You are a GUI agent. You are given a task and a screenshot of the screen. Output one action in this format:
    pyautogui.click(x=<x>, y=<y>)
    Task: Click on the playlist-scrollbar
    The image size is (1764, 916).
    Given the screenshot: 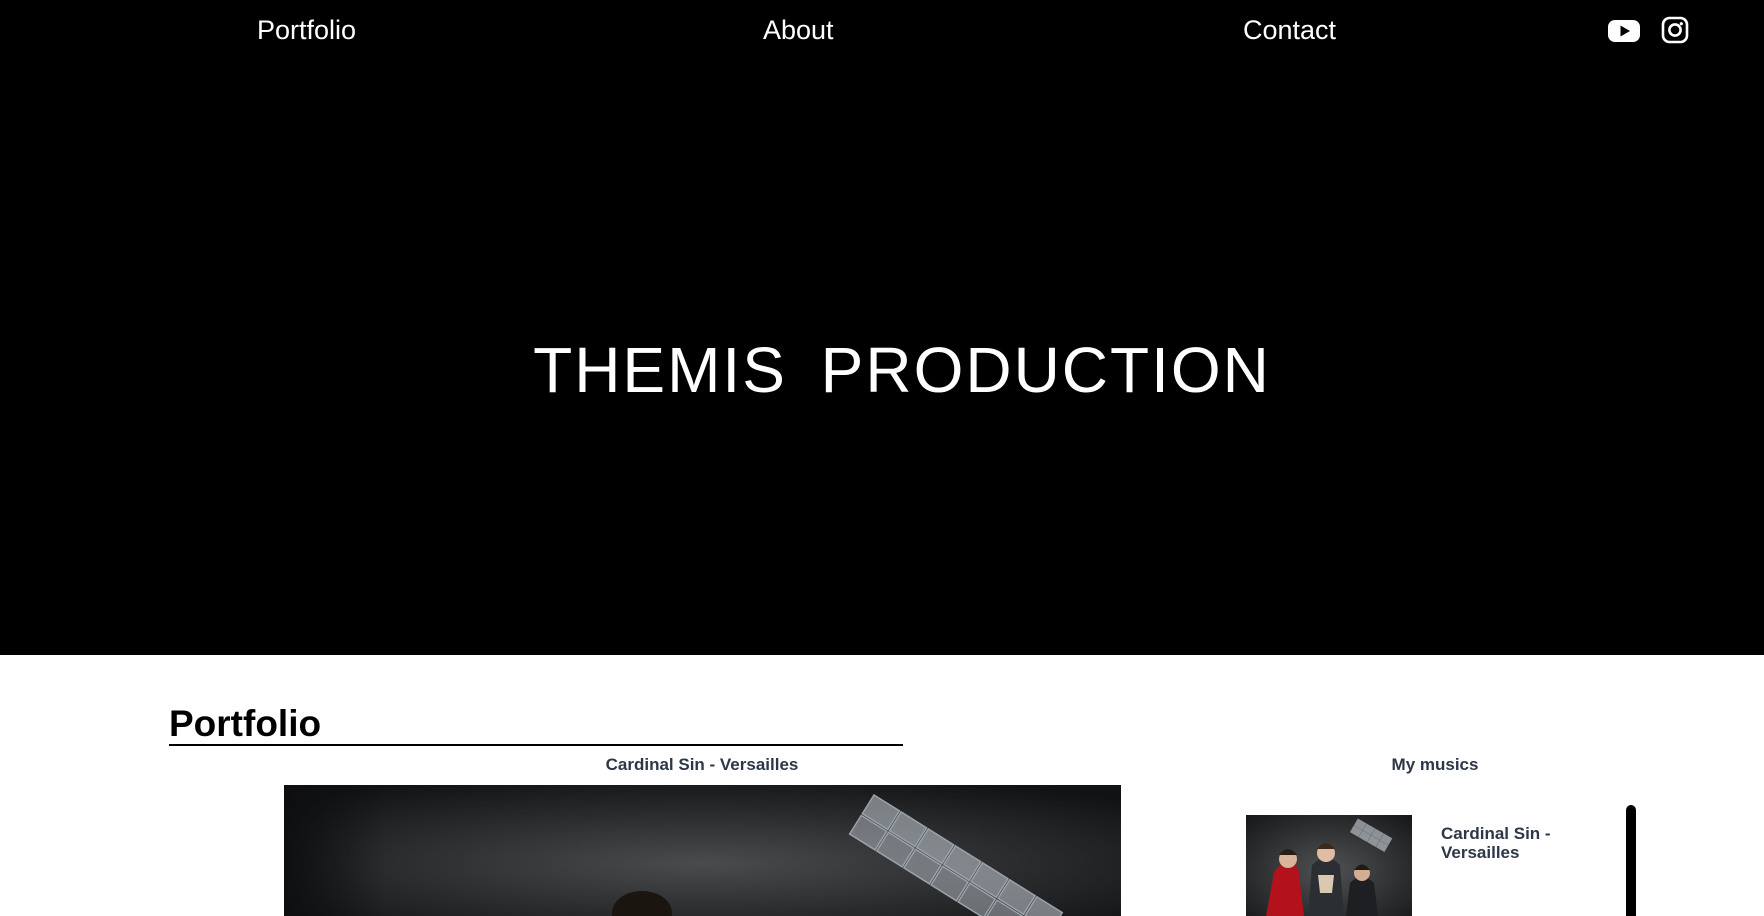 What is the action you would take?
    pyautogui.click(x=1631, y=860)
    